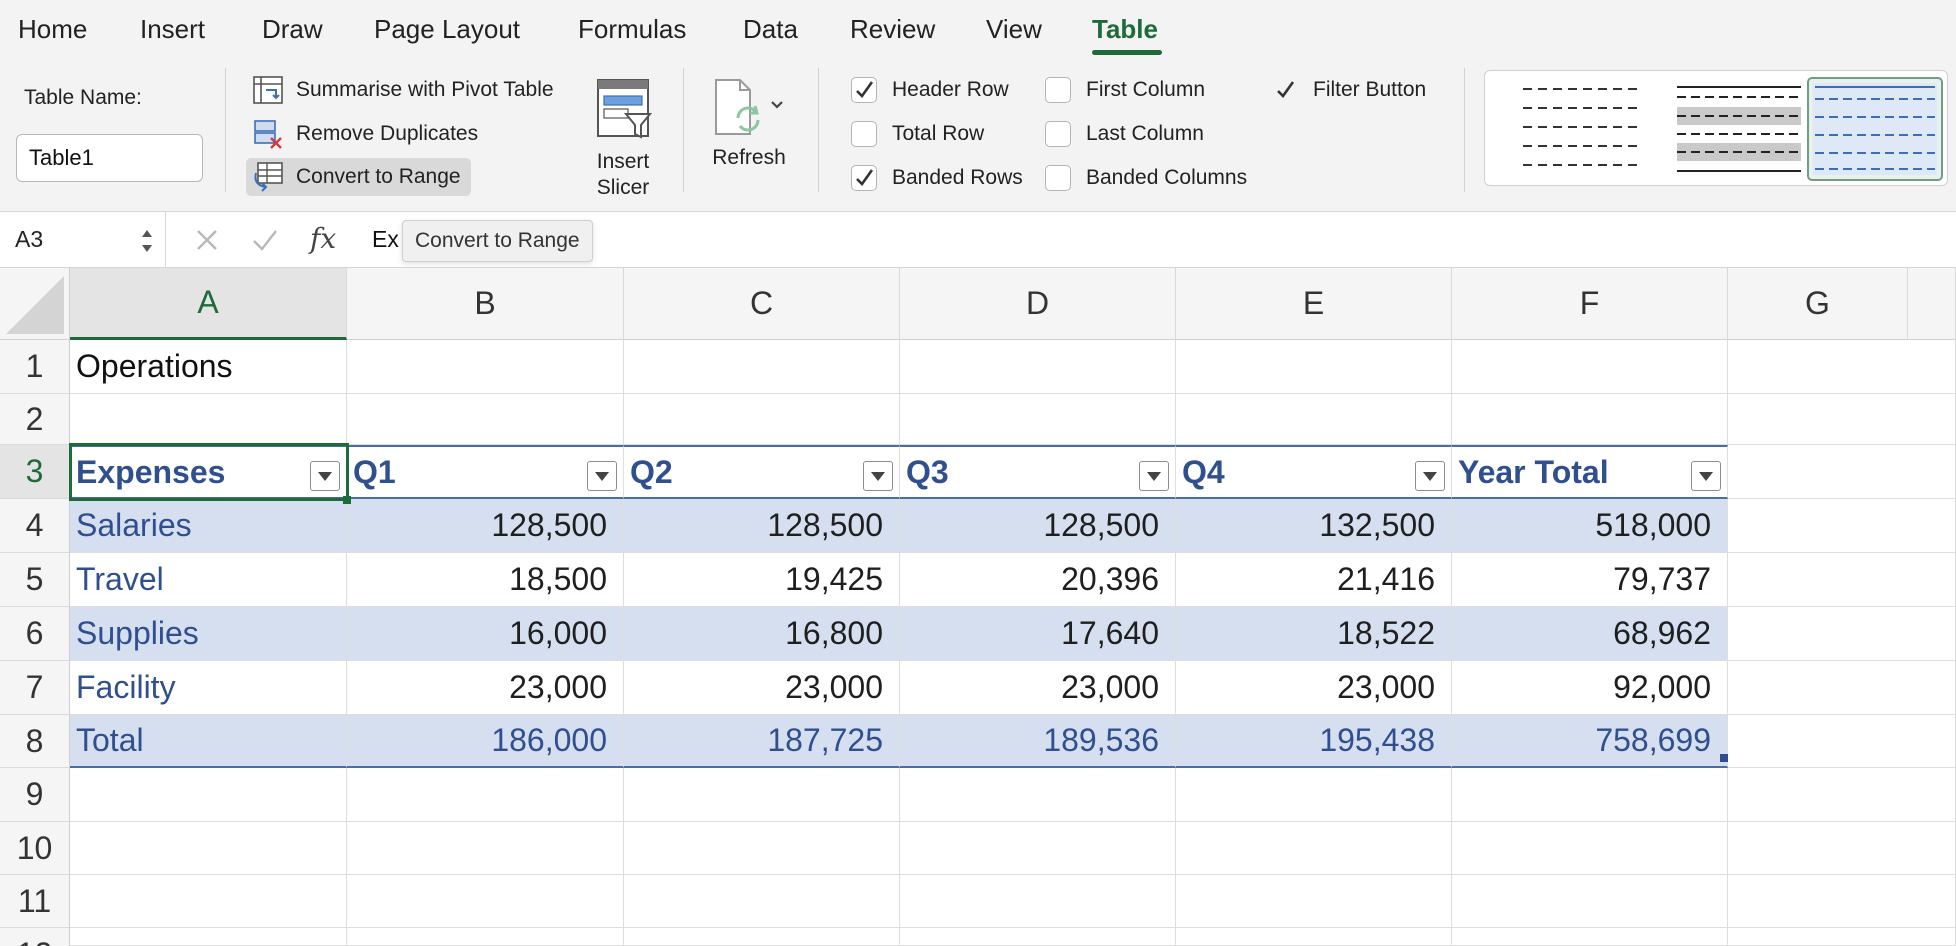 The image size is (1956, 946). I want to click on refresh-button: Refresh, so click(749, 123).